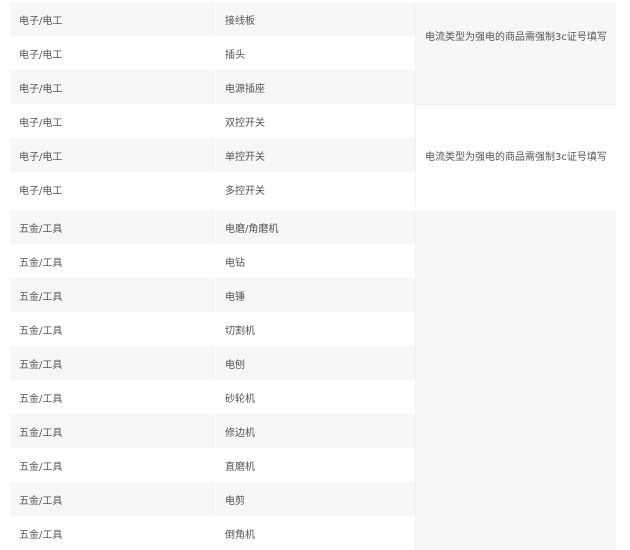 This screenshot has width=630, height=550. What do you see at coordinates (316, 295) in the screenshot?
I see `product-cell: 电锤` at bounding box center [316, 295].